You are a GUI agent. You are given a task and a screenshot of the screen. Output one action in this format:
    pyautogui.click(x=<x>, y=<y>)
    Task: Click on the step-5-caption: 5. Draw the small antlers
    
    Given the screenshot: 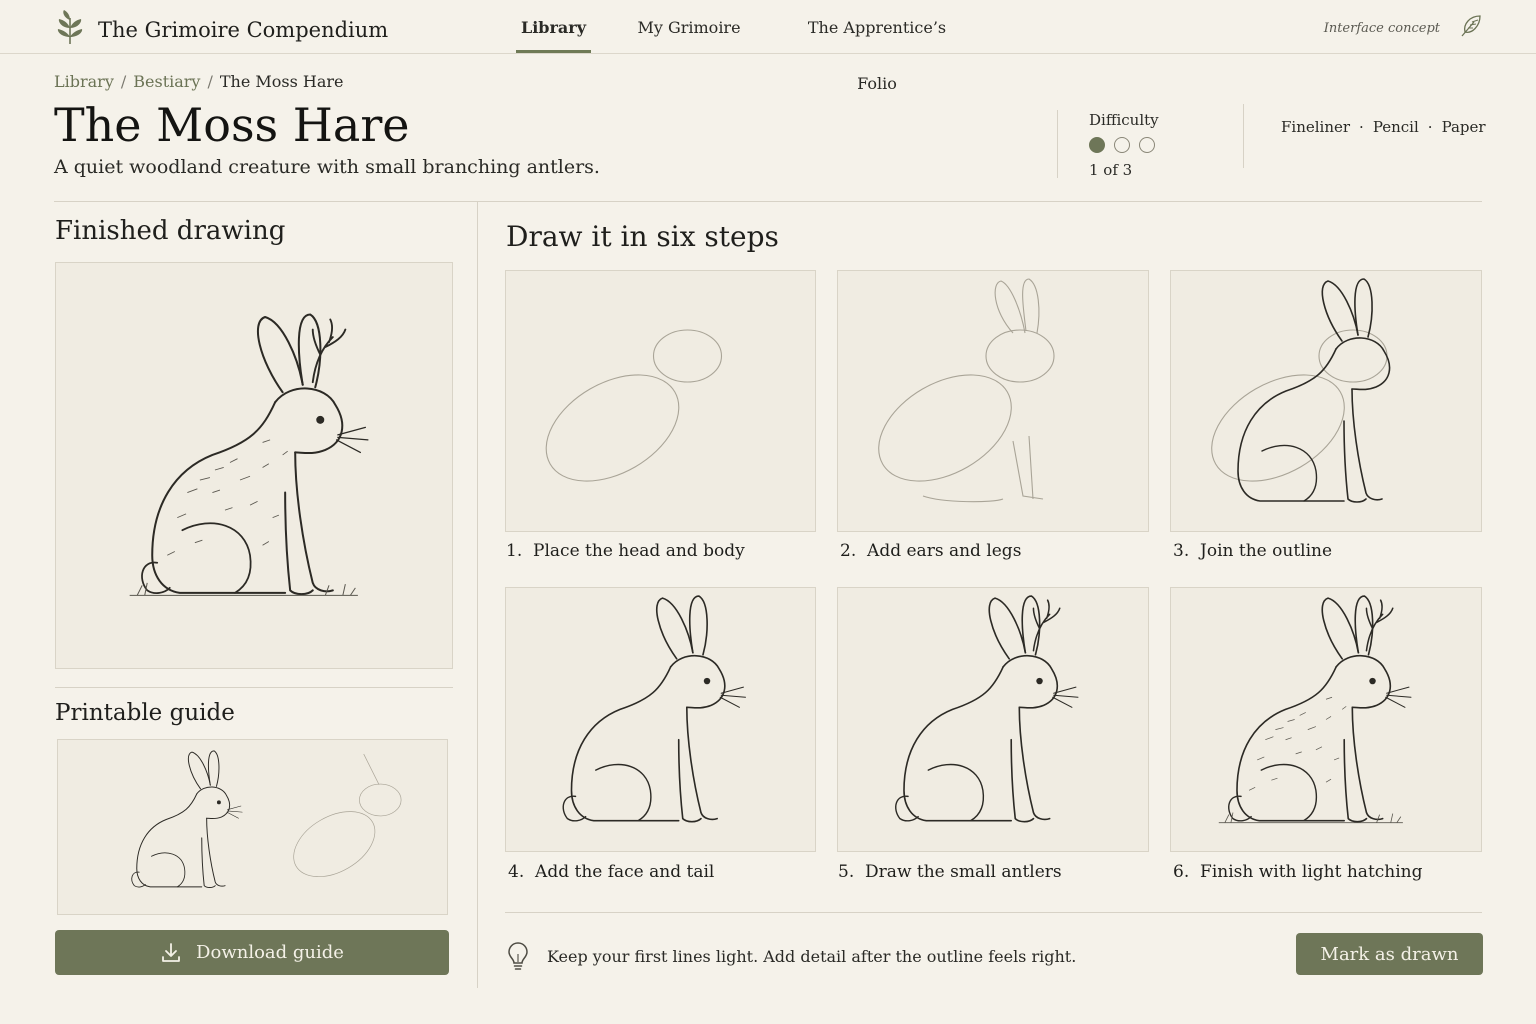 What is the action you would take?
    pyautogui.click(x=950, y=872)
    